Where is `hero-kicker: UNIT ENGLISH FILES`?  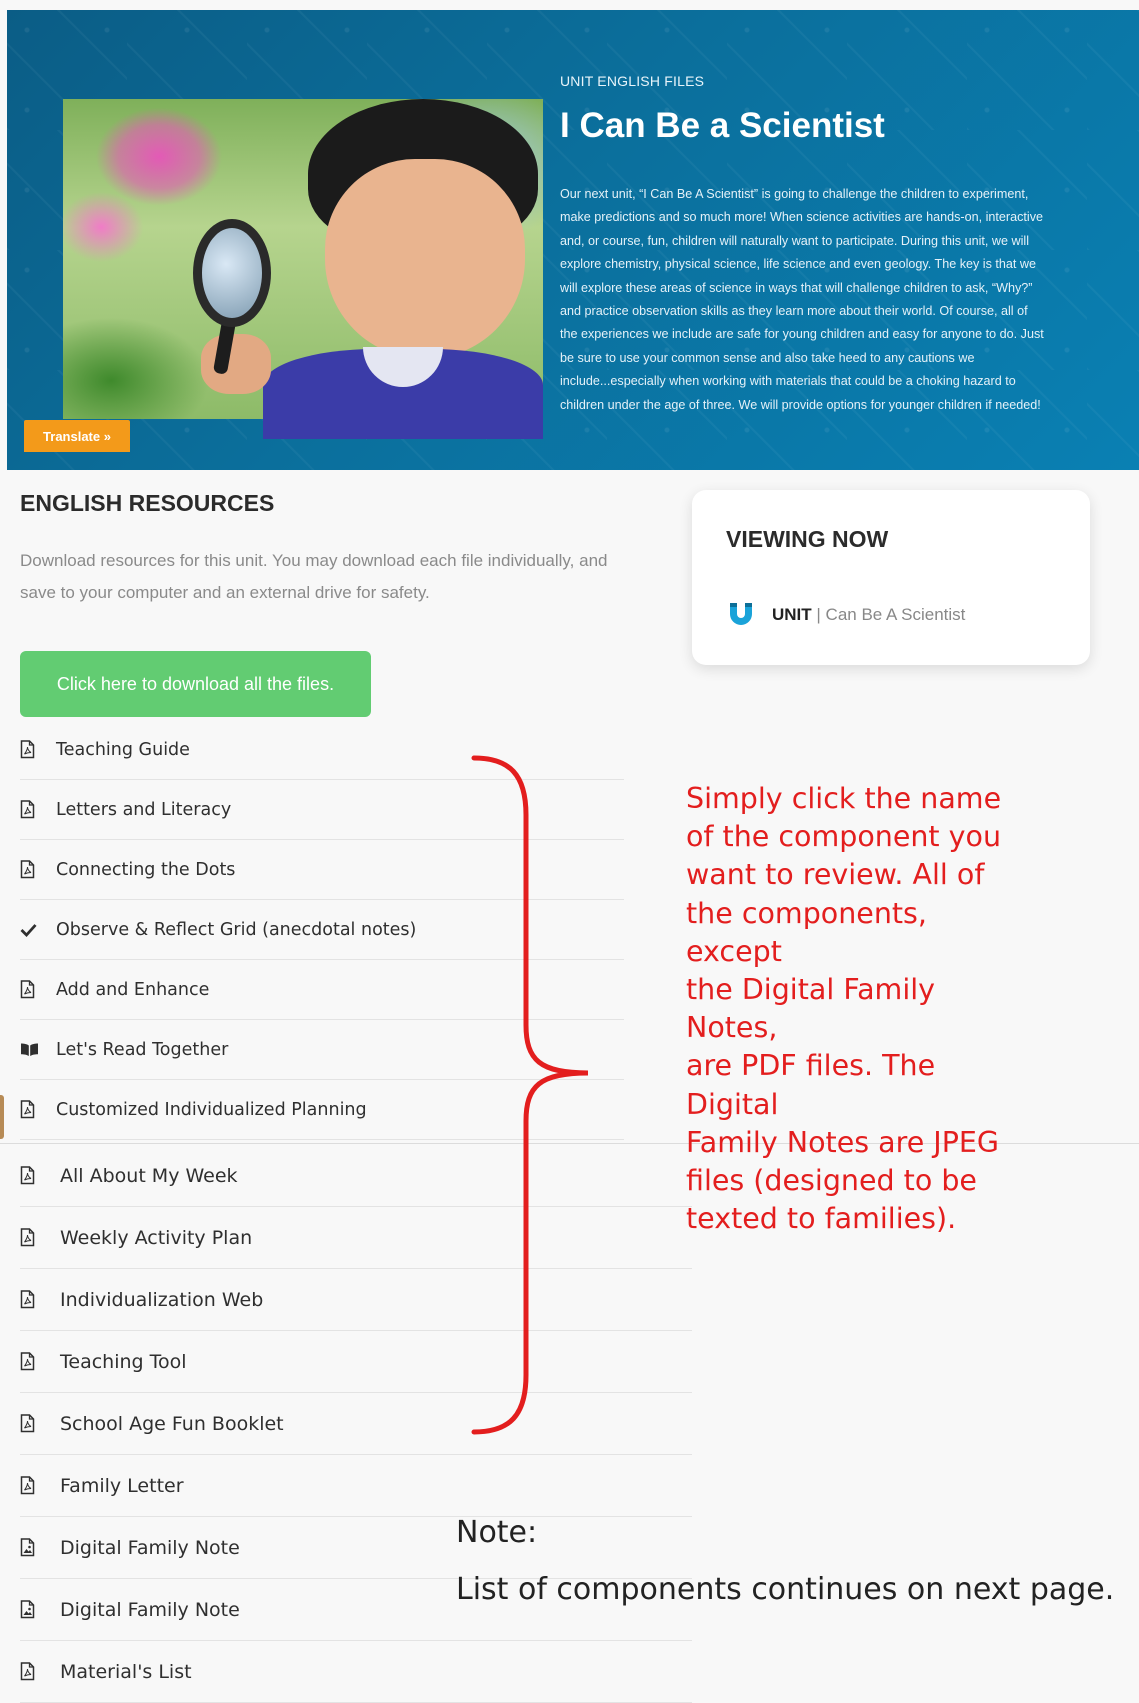
hero-kicker: UNIT ENGLISH FILES is located at coordinates (632, 81).